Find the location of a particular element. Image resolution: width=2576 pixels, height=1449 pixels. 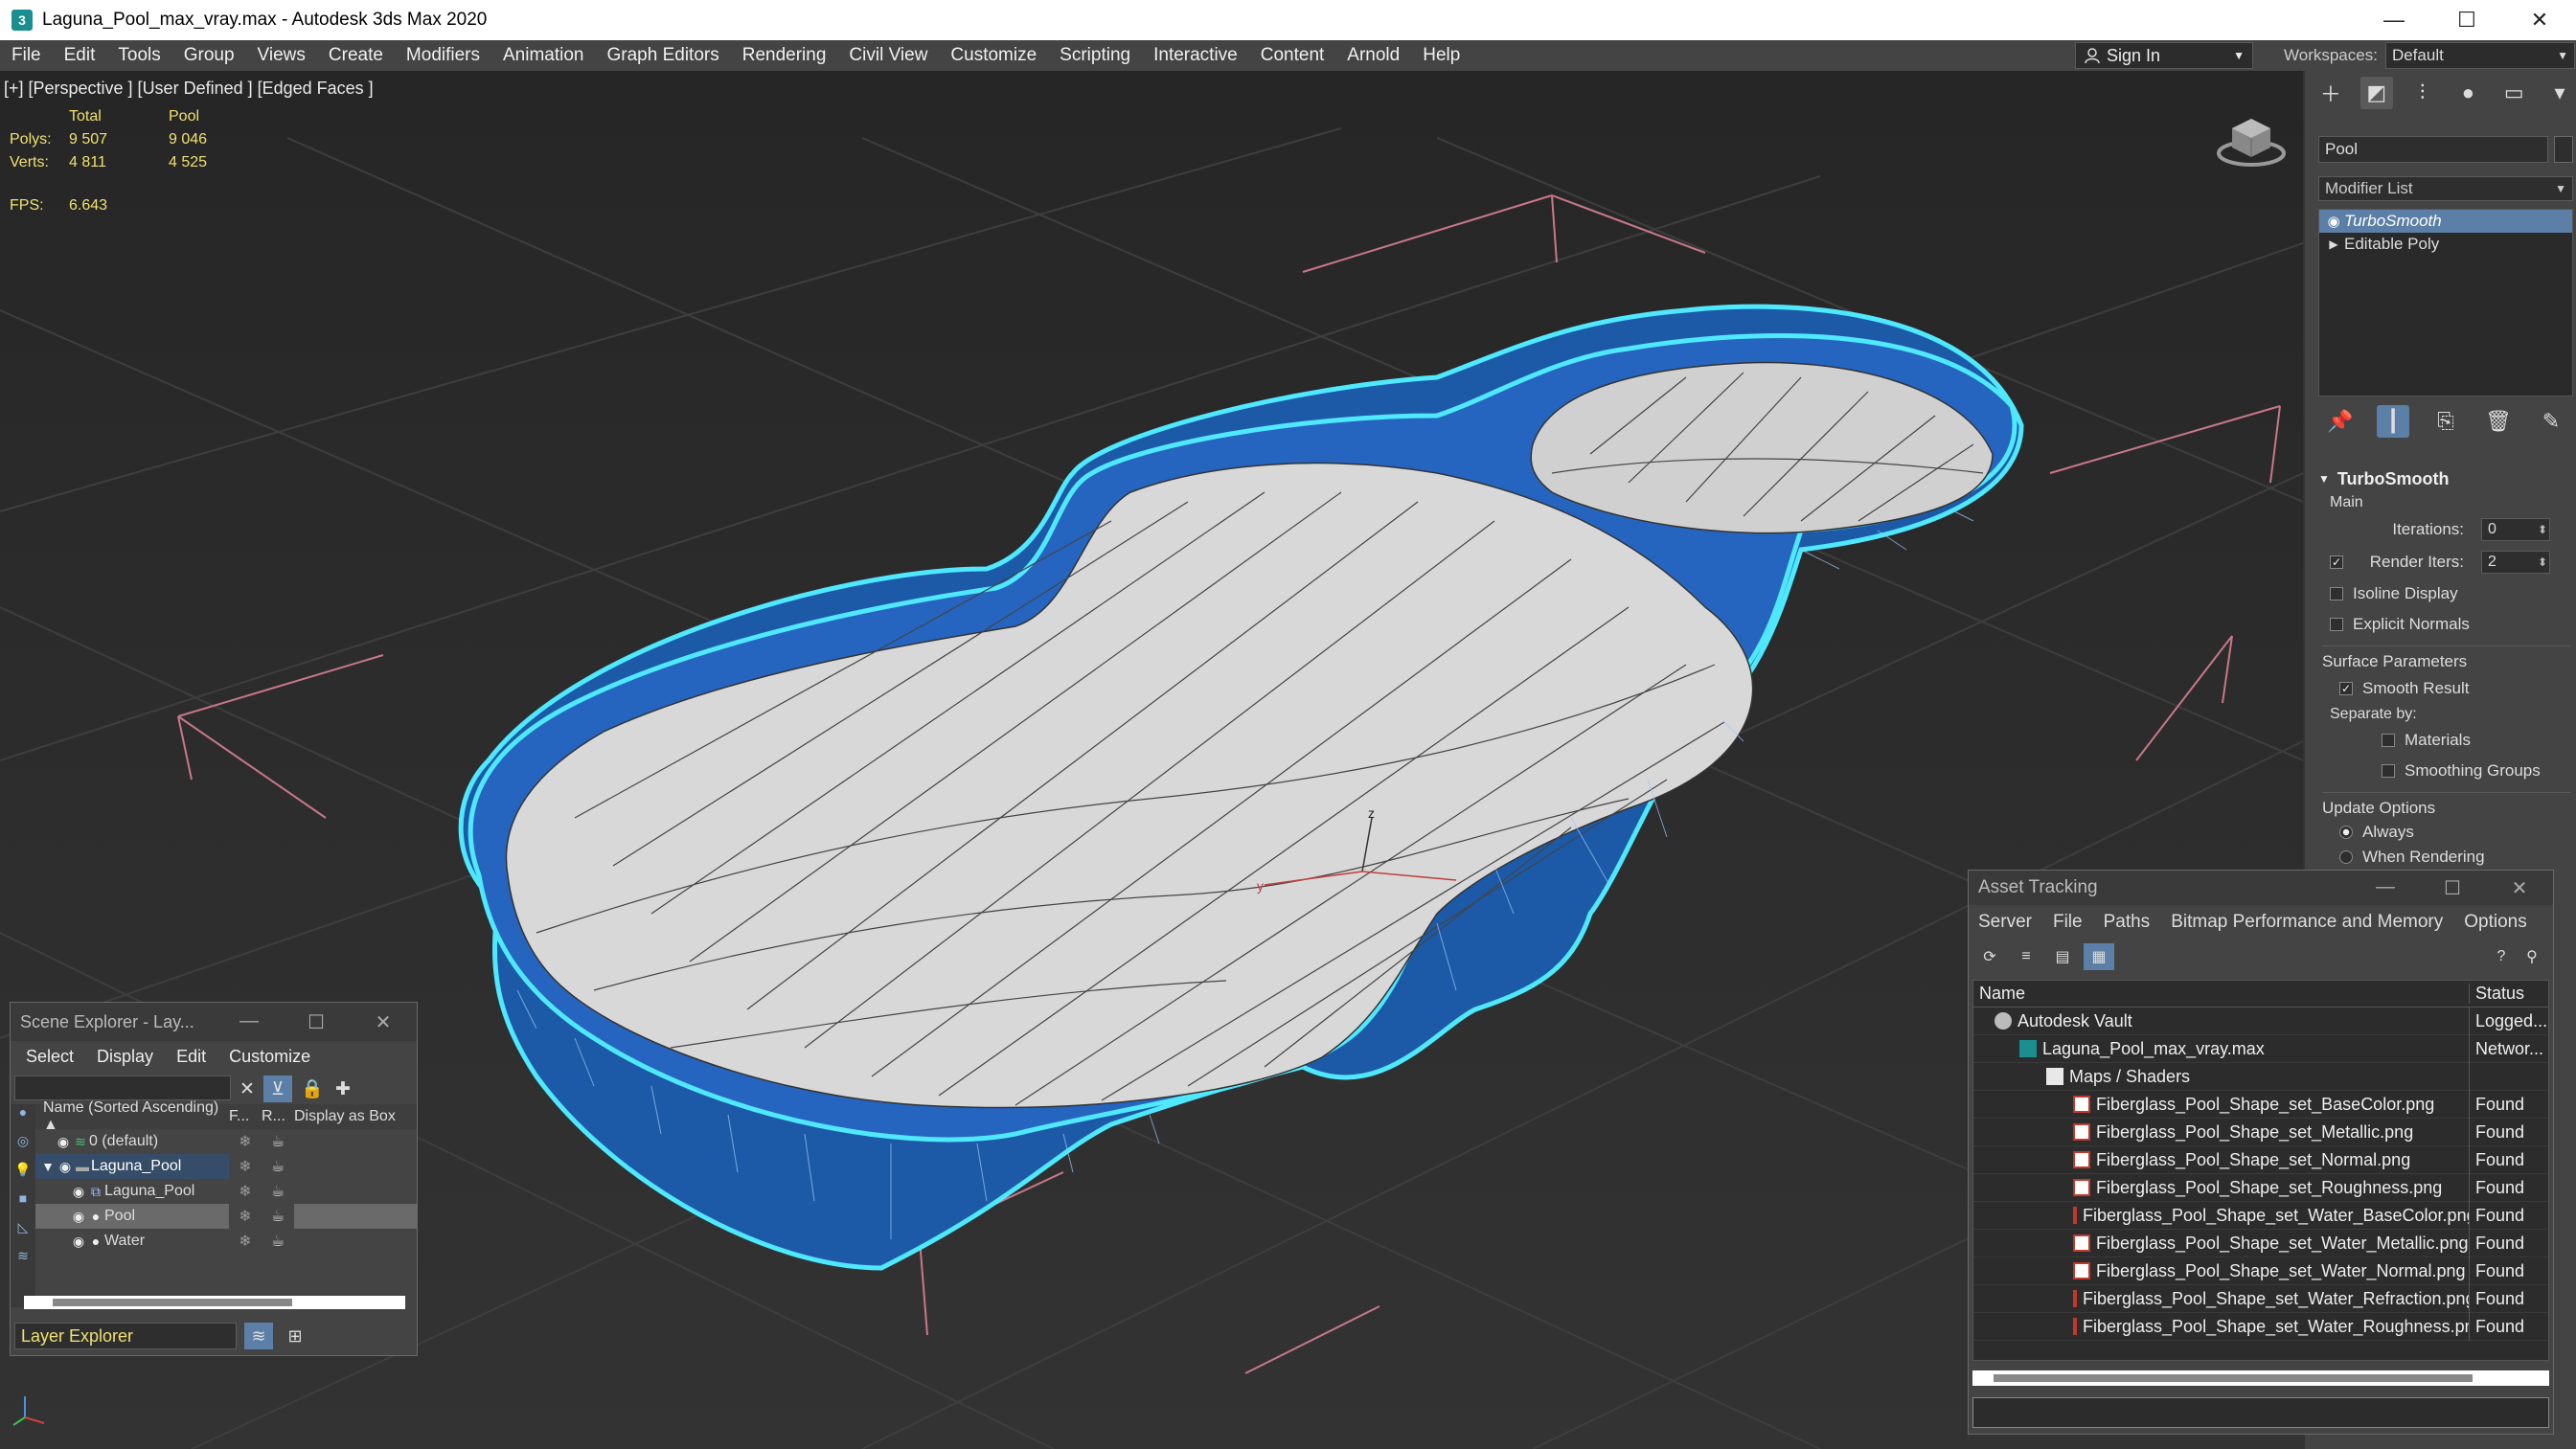

remove-modifier-icon: 🗑 is located at coordinates (2498, 421).